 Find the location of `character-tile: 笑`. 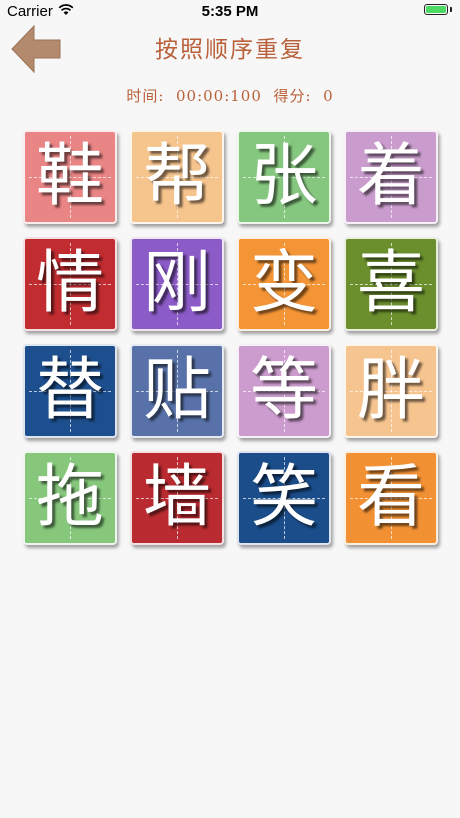

character-tile: 笑 is located at coordinates (284, 498).